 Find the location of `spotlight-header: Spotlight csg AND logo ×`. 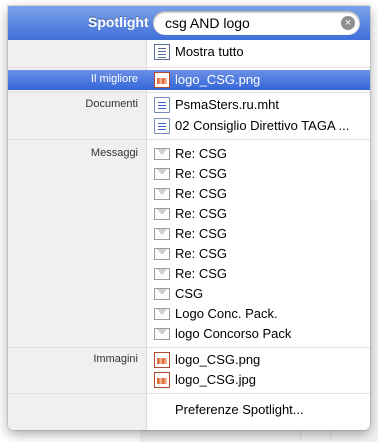

spotlight-header: Spotlight csg AND logo × is located at coordinates (189, 23).